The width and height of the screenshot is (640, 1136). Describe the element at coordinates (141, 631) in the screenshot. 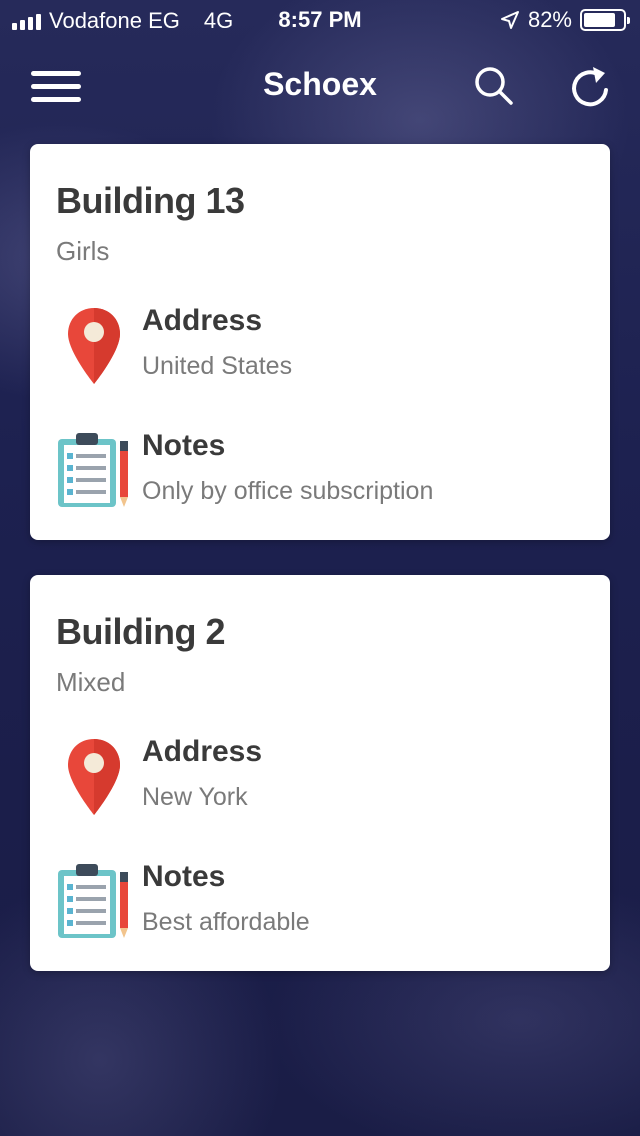

I see `building-name: Building 2` at that location.